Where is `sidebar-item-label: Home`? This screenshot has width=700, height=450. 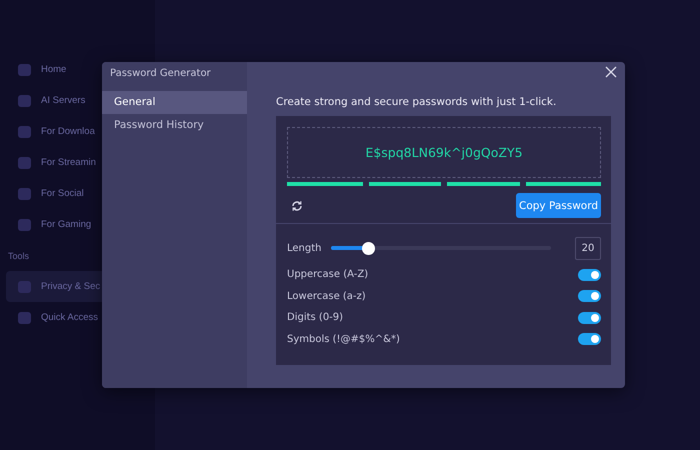 sidebar-item-label: Home is located at coordinates (53, 69).